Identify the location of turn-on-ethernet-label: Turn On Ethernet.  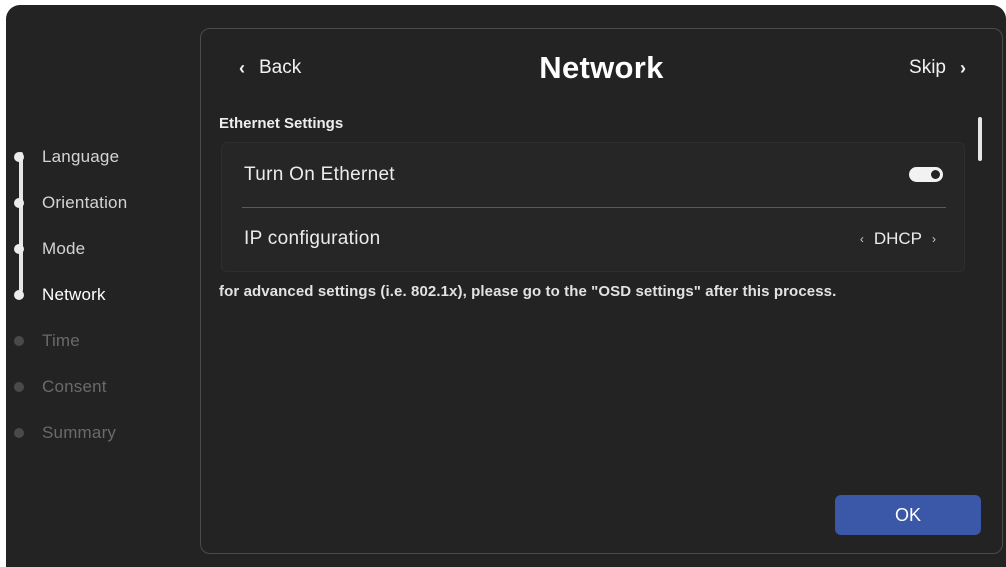
(319, 174).